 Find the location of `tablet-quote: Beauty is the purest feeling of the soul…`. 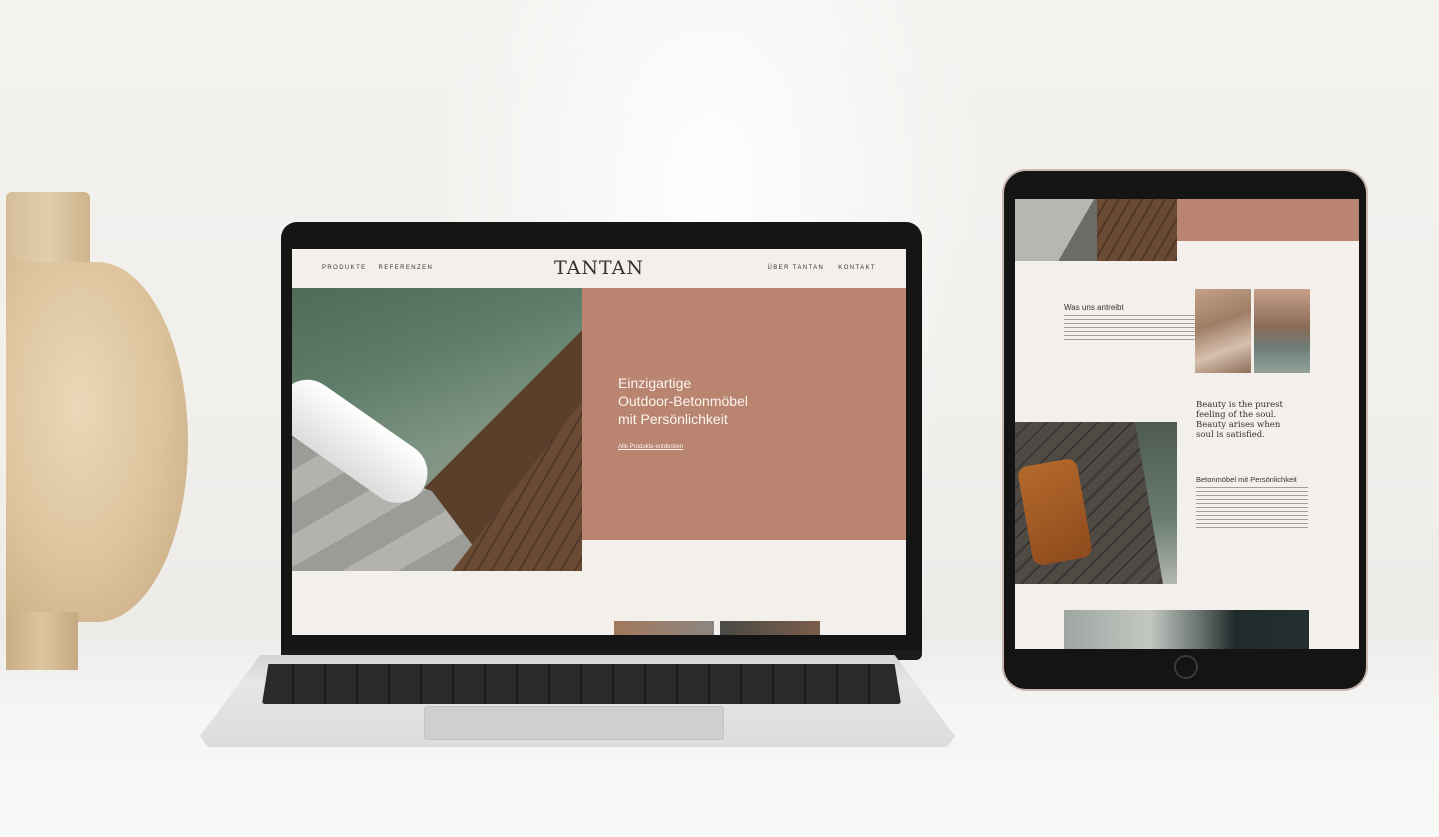

tablet-quote: Beauty is the purest feeling of the soul… is located at coordinates (1251, 420).